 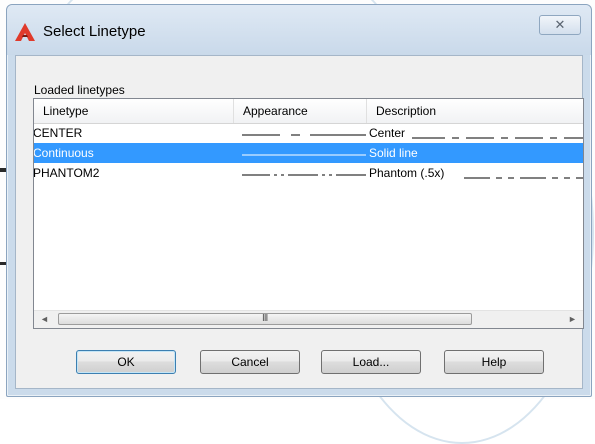 I want to click on chevron-right-icon: ►, so click(x=572, y=319).